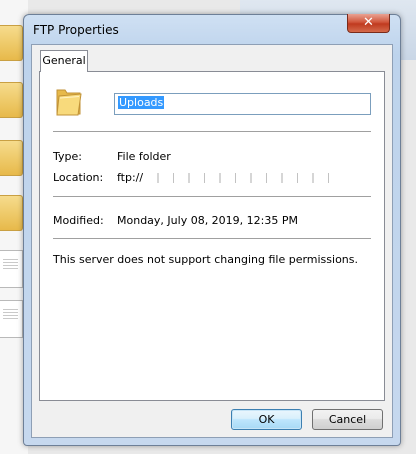 The height and width of the screenshot is (454, 416). Describe the element at coordinates (64, 61) in the screenshot. I see `tab-general: General` at that location.